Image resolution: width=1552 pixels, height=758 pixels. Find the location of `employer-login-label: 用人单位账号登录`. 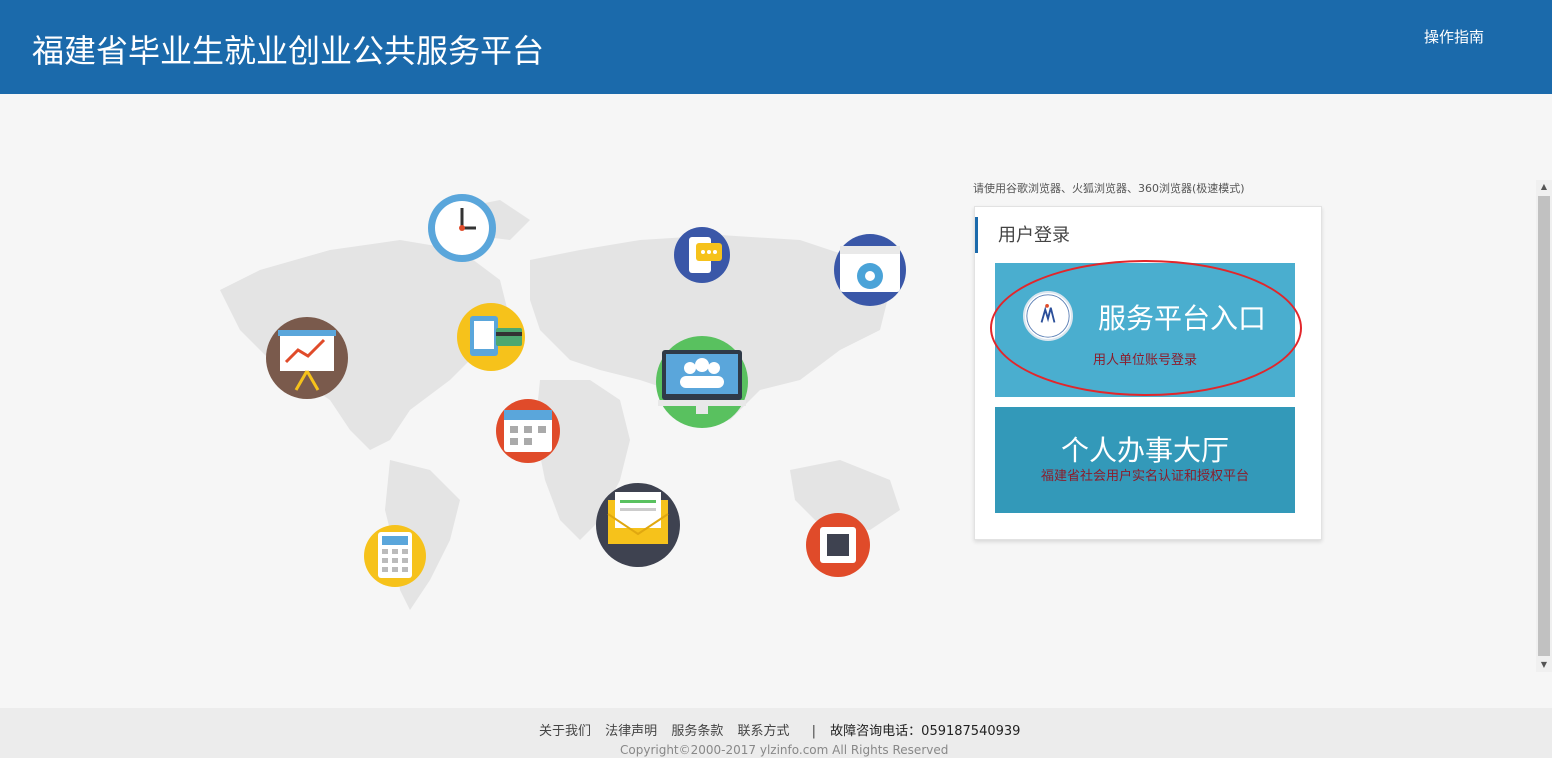

employer-login-label: 用人单位账号登录 is located at coordinates (1145, 360).